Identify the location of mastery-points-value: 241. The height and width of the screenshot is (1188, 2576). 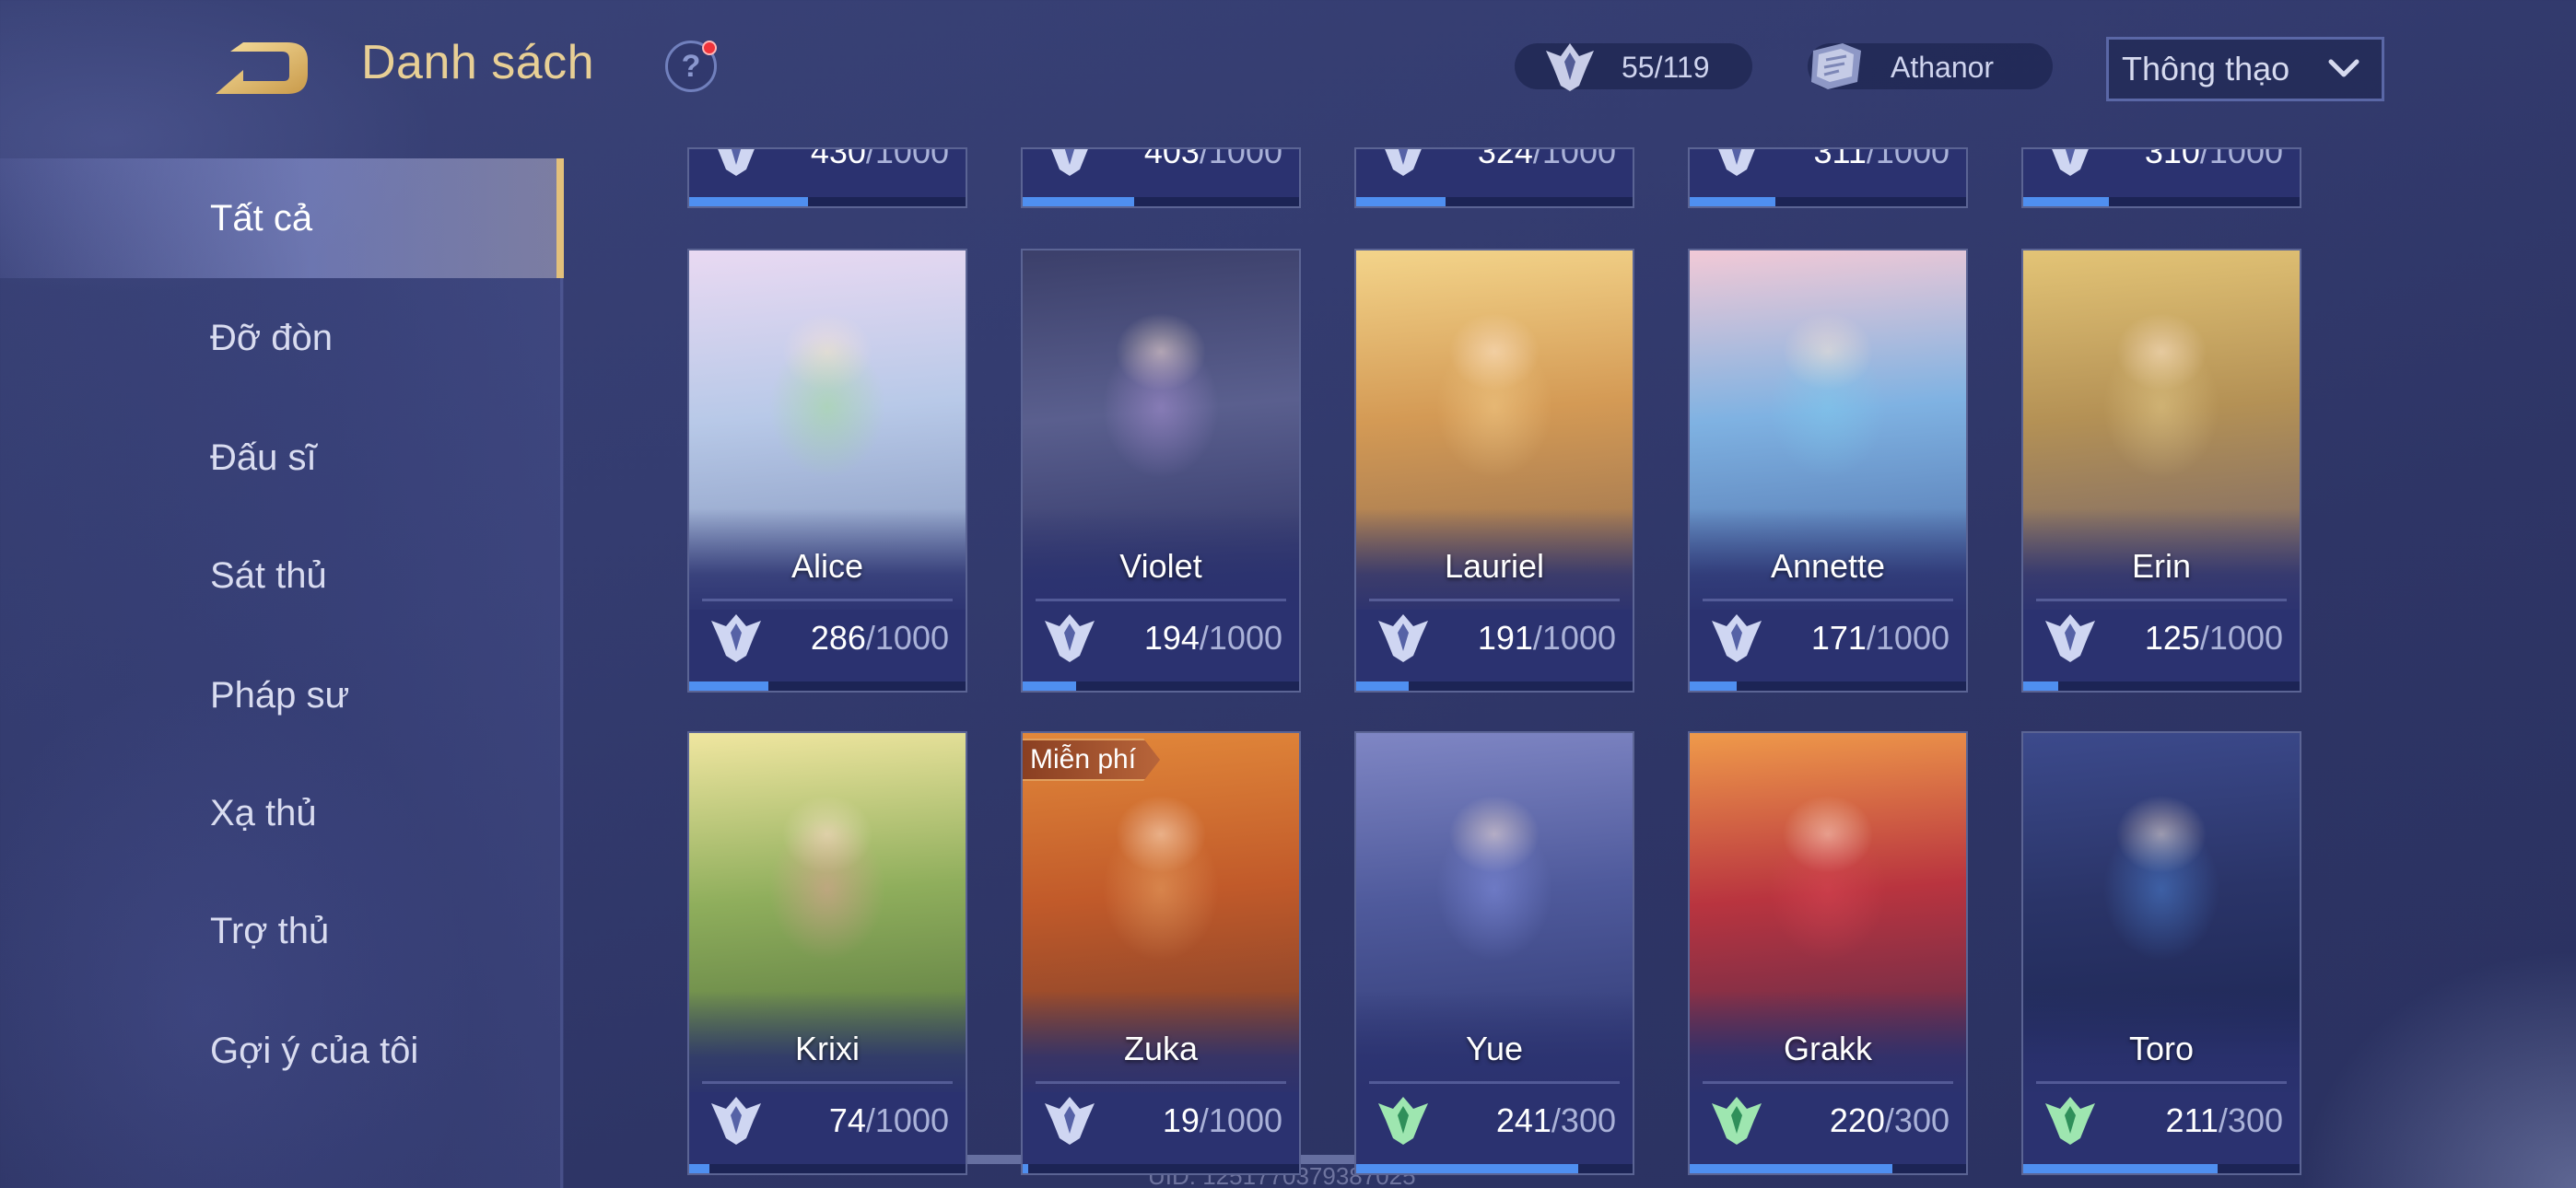
(1523, 1120).